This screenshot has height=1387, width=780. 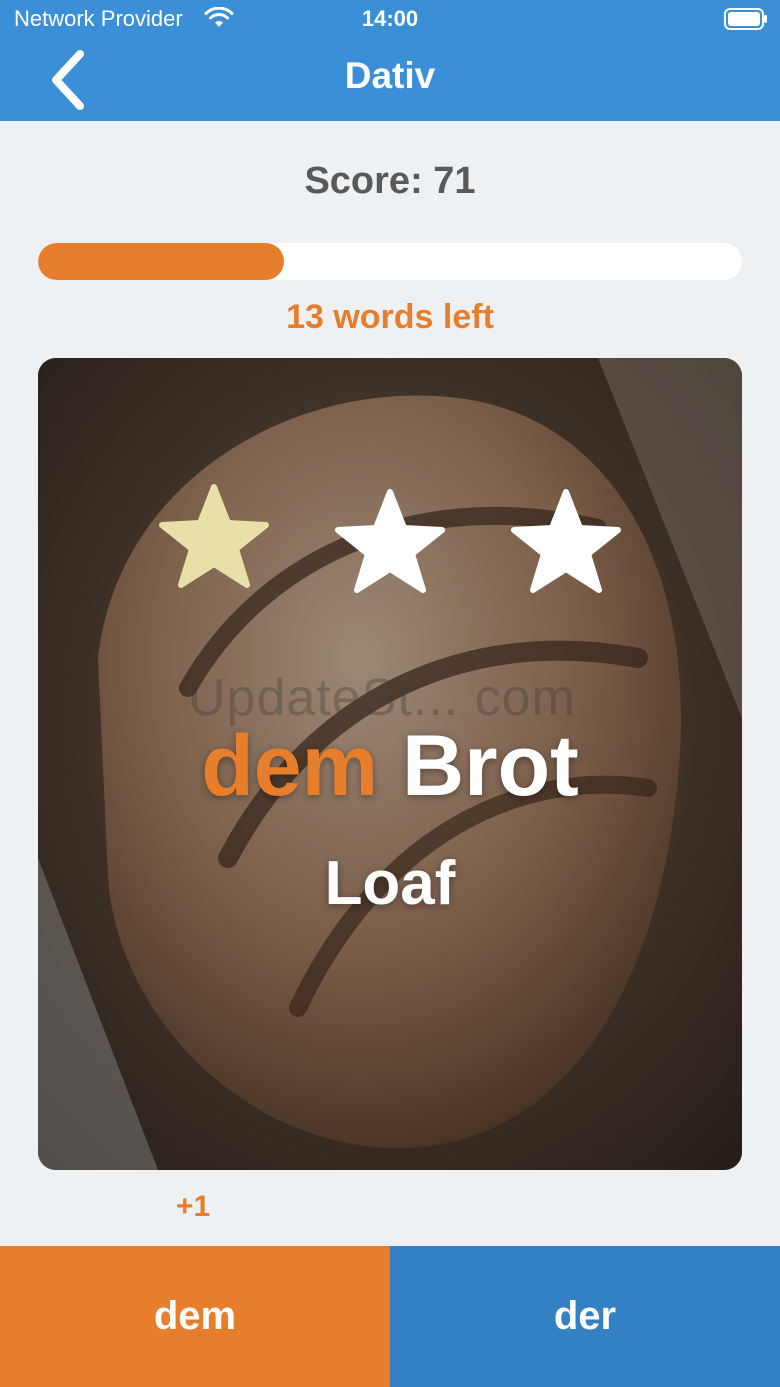 What do you see at coordinates (490, 766) in the screenshot?
I see `noun-text: Brot` at bounding box center [490, 766].